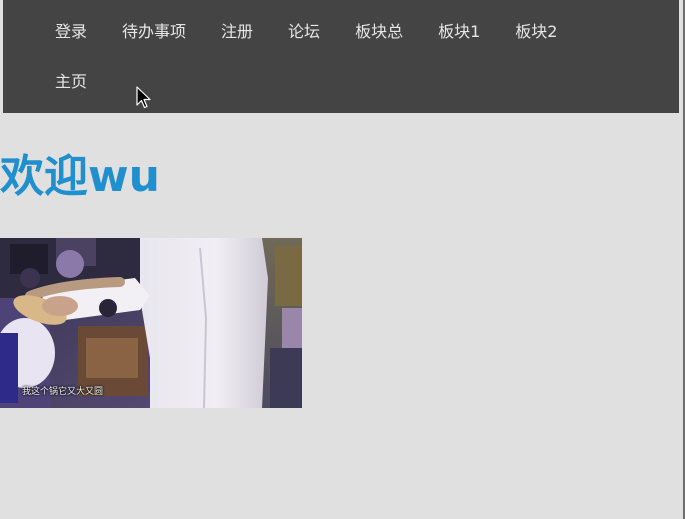  I want to click on nav-link-board-2: 板块2, so click(536, 32).